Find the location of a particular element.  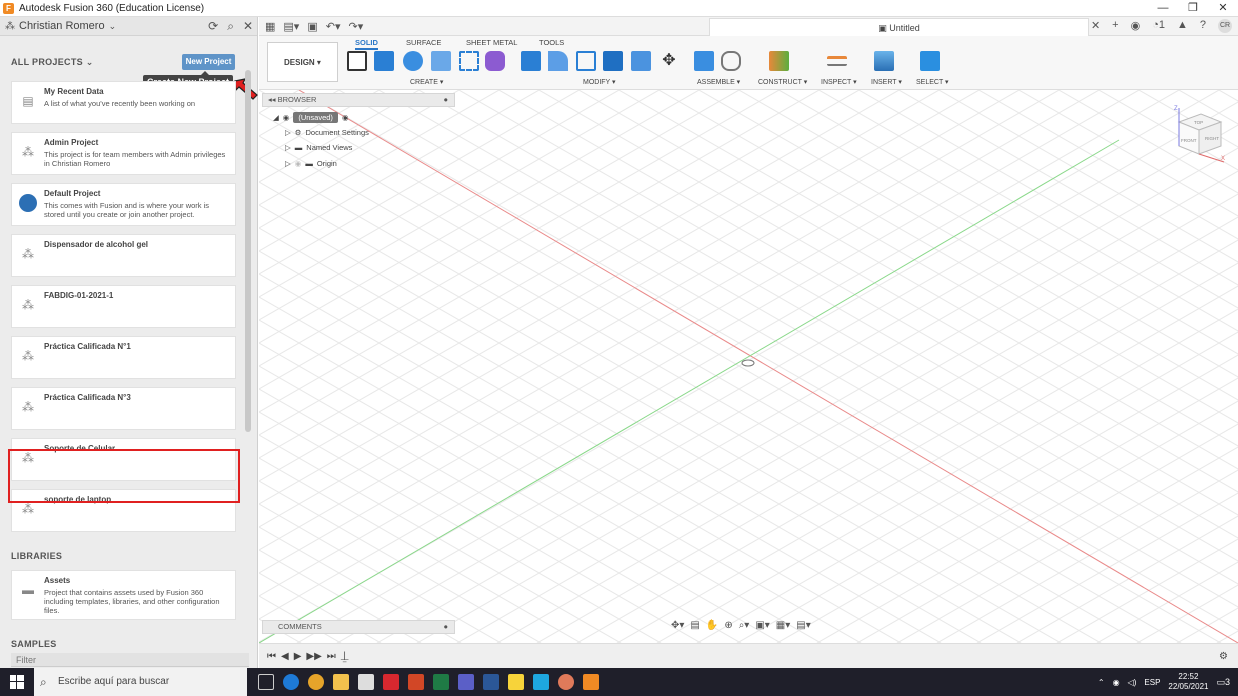

grid-menu-icon: ▦ is located at coordinates (270, 26).